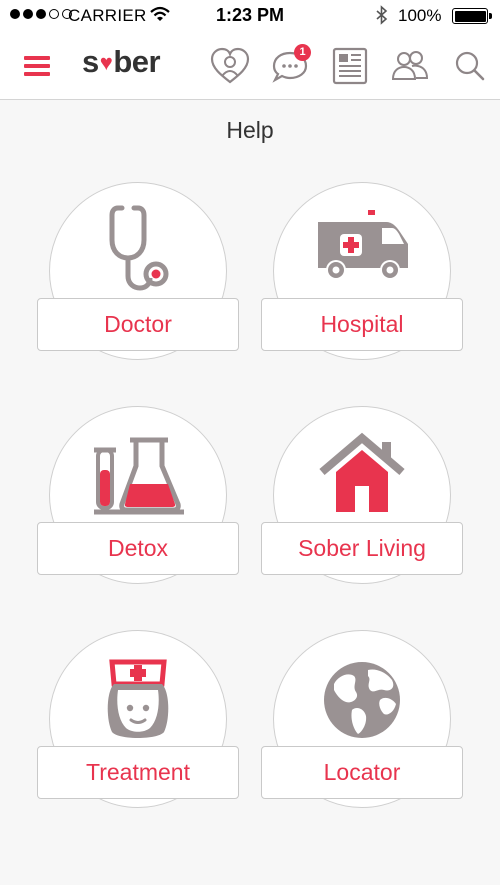  What do you see at coordinates (470, 66) in the screenshot?
I see `search-icon` at bounding box center [470, 66].